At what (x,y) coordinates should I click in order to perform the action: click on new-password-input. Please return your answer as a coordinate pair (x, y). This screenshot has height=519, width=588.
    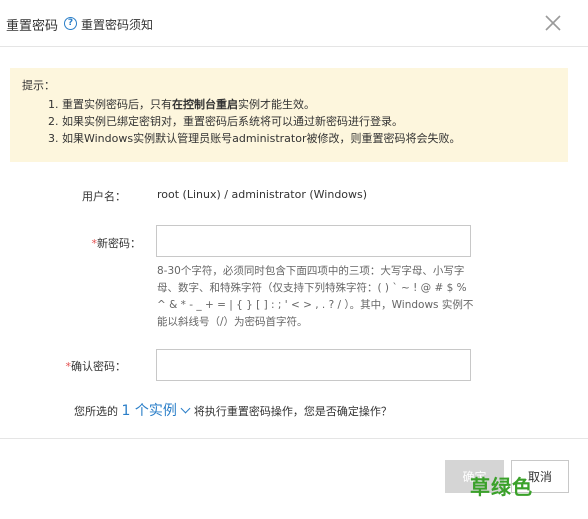
    Looking at the image, I should click on (313, 241).